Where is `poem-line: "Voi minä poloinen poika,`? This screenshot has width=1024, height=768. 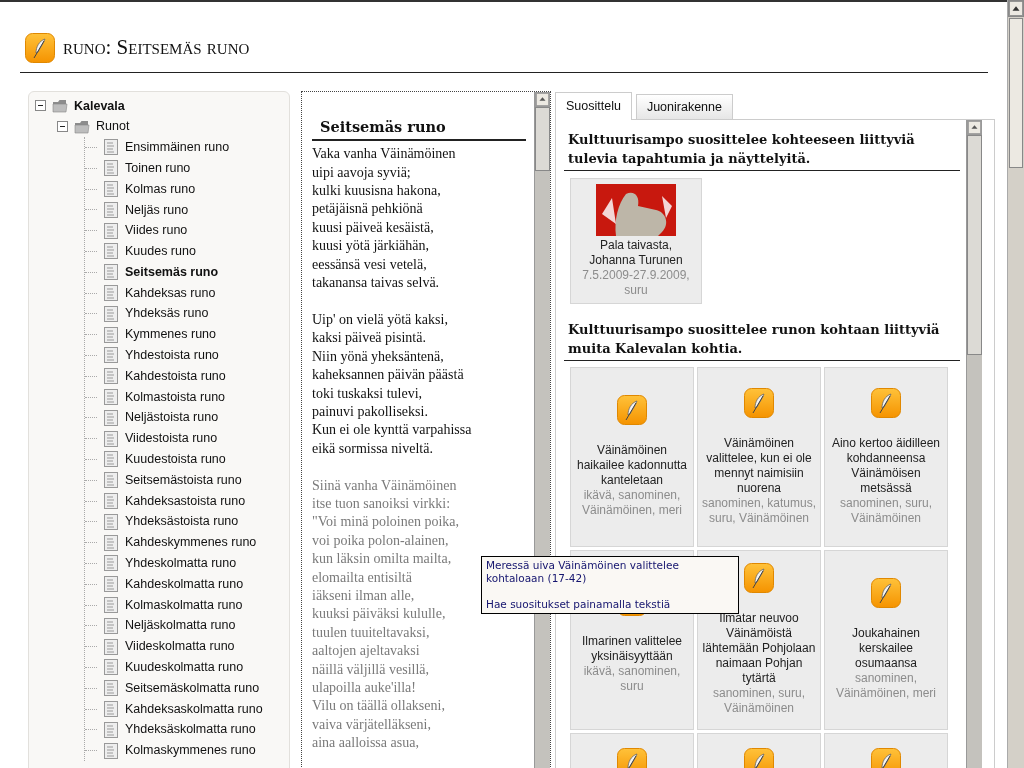
poem-line: "Voi minä poloinen poika, is located at coordinates (419, 522).